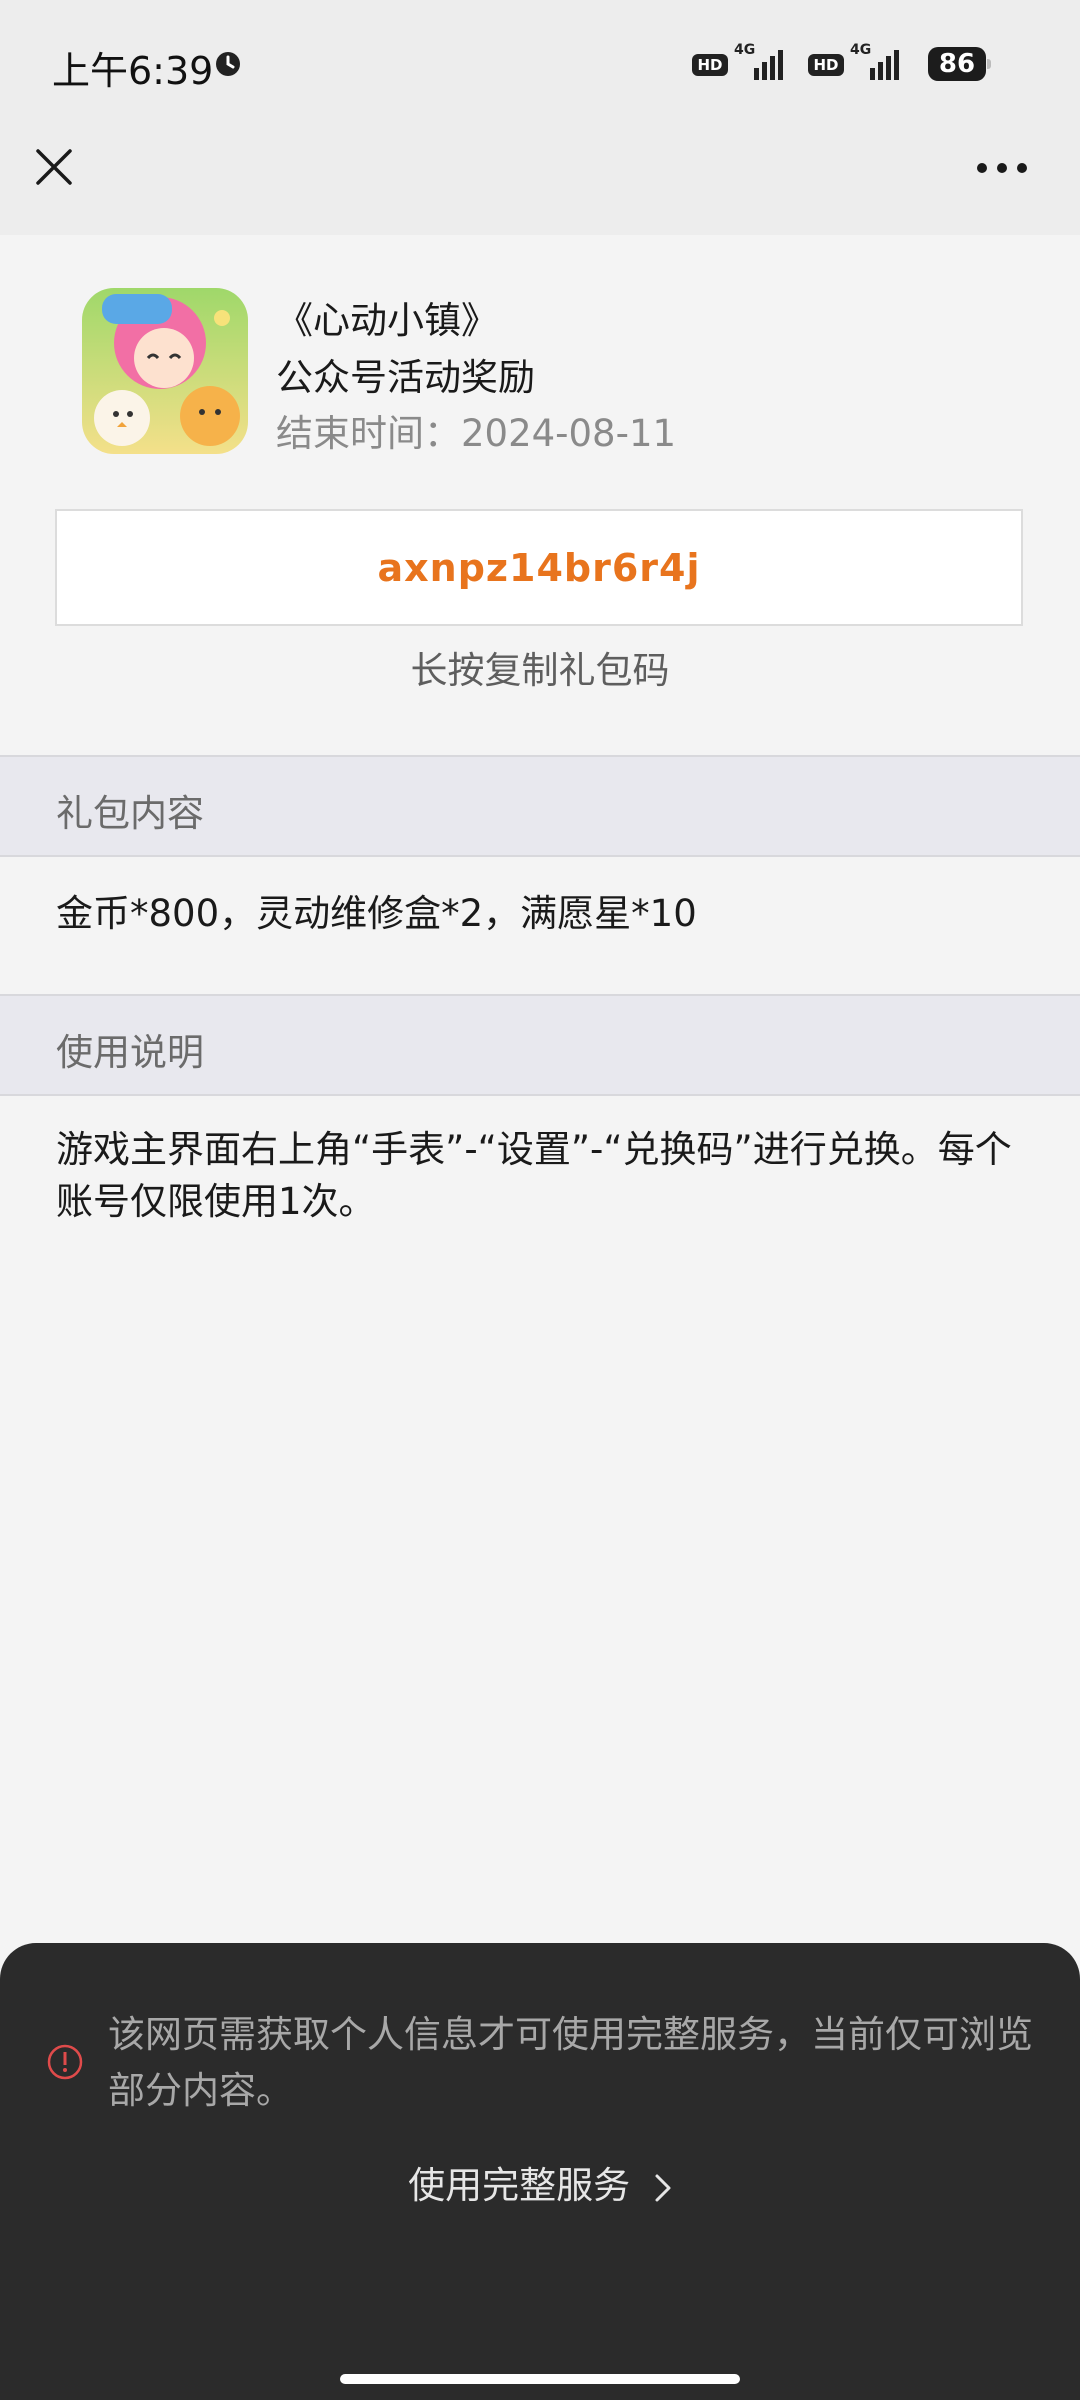 Image resolution: width=1080 pixels, height=2400 pixels. What do you see at coordinates (534, 1175) in the screenshot?
I see `usage-text: 游戏主界面右上角“手表”-“设置”-“兑换码”进行兑换。每个账号仅限使用1次。` at bounding box center [534, 1175].